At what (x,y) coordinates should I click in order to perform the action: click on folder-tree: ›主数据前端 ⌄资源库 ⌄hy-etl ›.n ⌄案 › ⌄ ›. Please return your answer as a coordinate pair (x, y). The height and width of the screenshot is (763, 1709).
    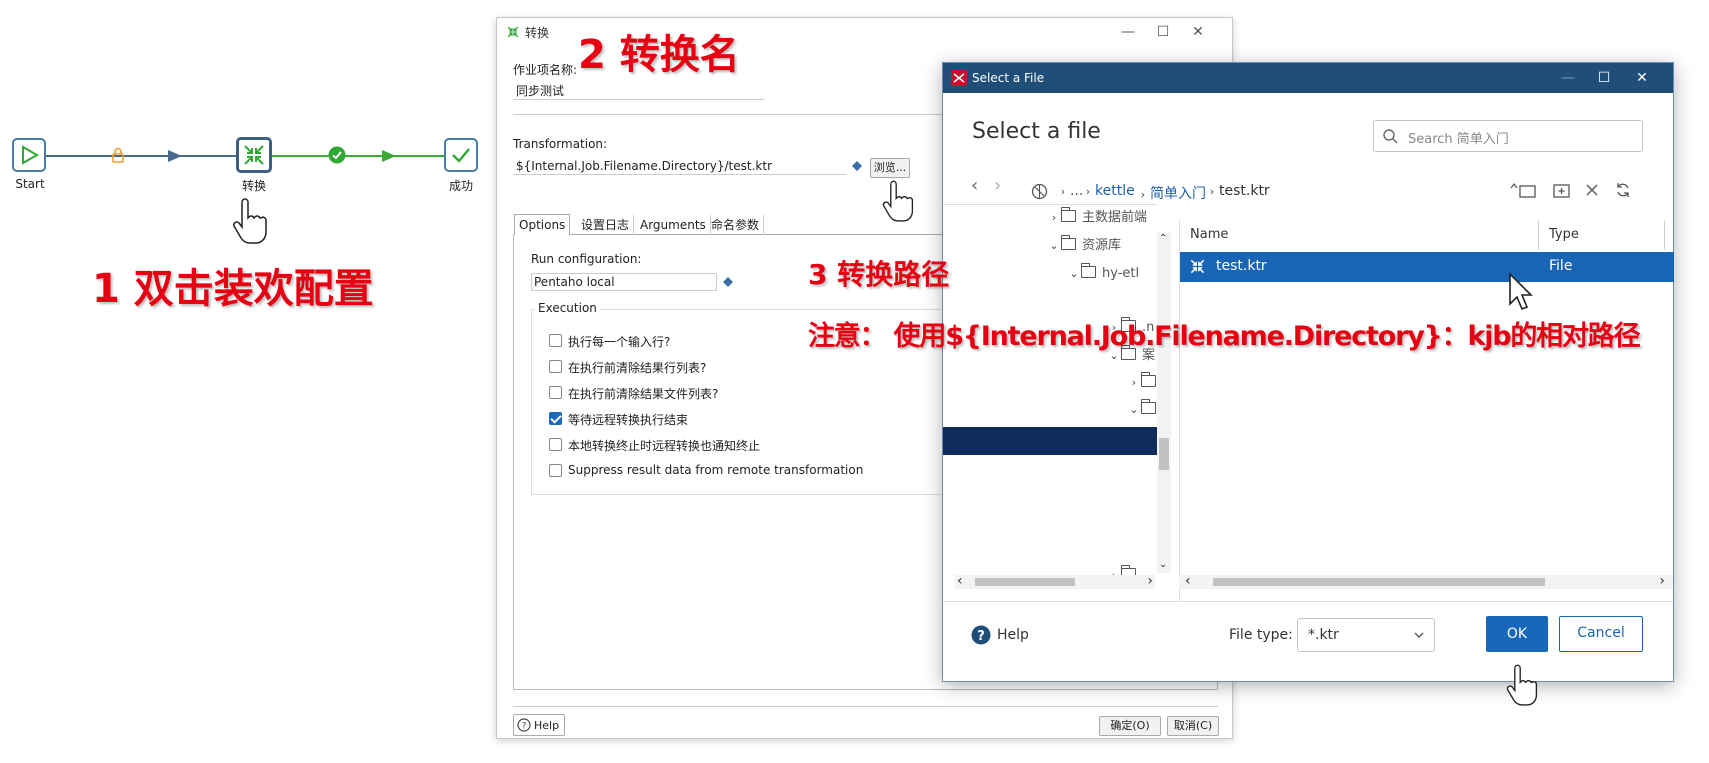
    Looking at the image, I should click on (1050, 402).